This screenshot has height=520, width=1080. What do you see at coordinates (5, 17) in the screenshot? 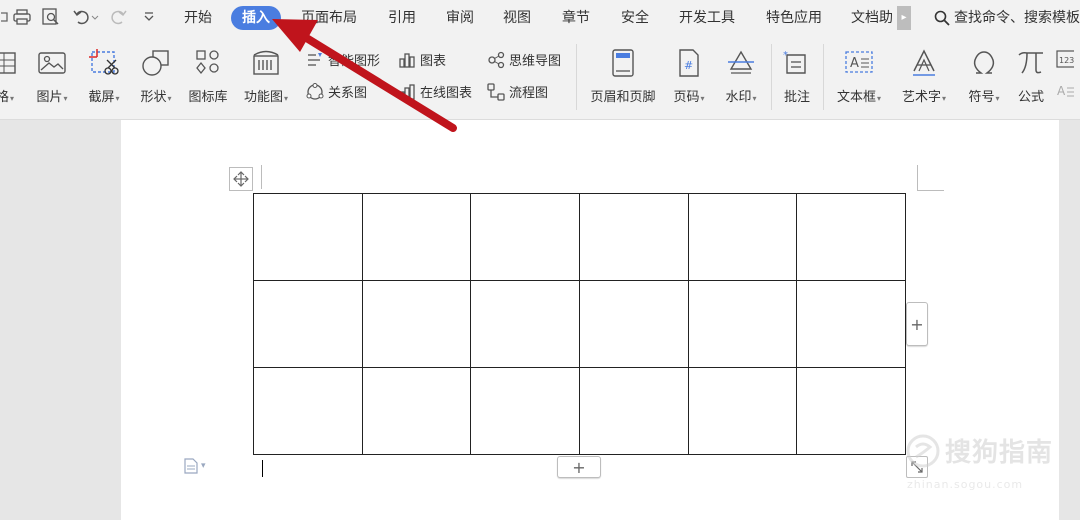
I see `quick-access-partial-icon` at bounding box center [5, 17].